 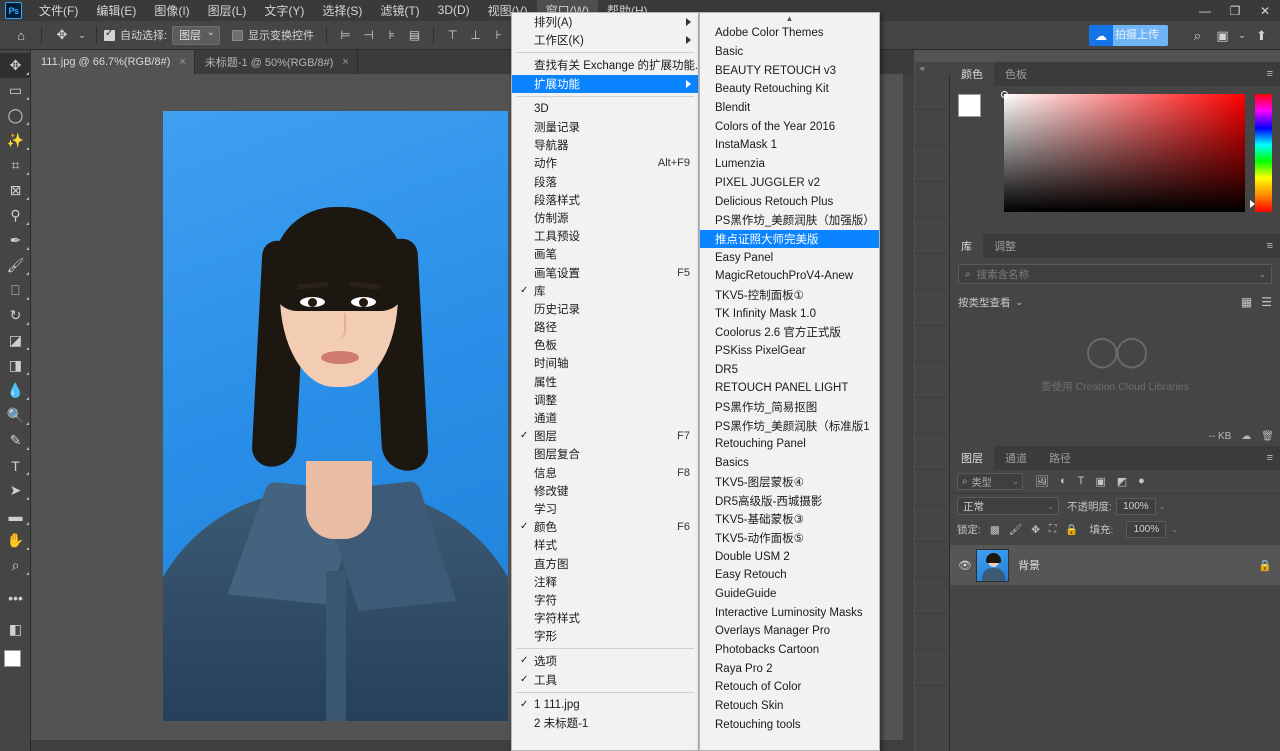 I want to click on layer-row-background: 👁 背景 🔒, so click(x=1115, y=565).